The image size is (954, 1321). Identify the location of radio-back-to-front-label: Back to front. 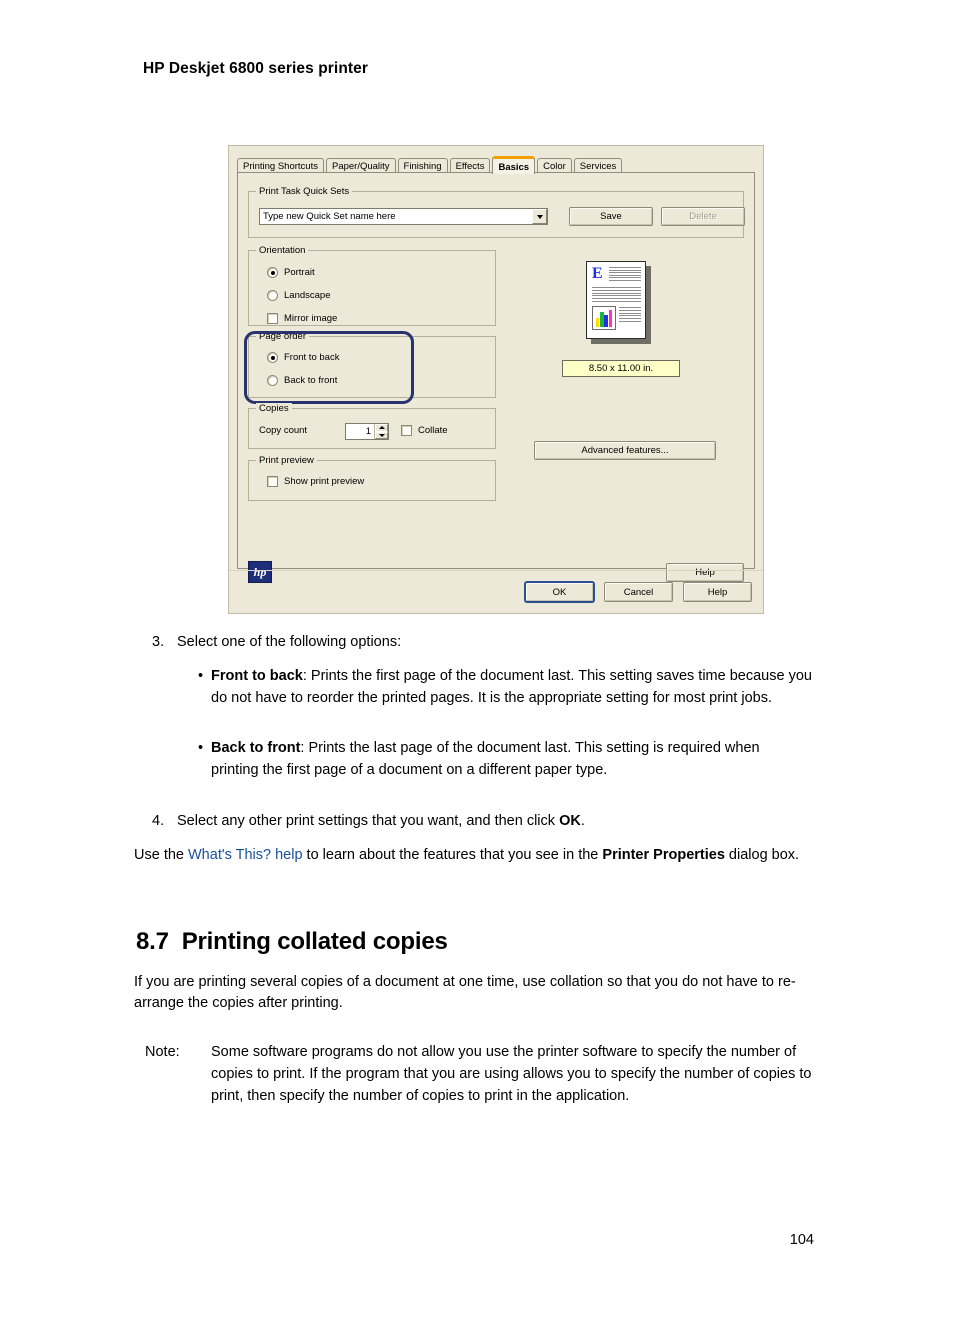
(311, 380).